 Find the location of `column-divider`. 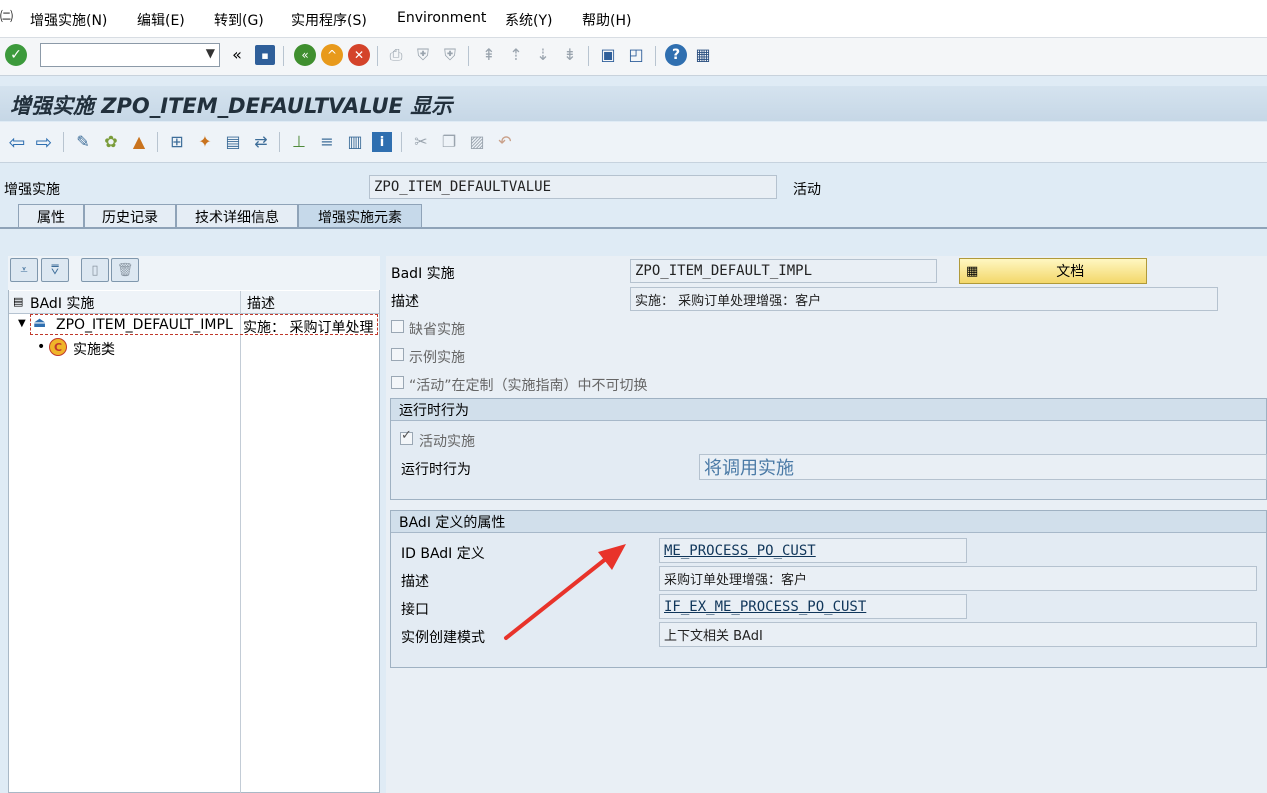

column-divider is located at coordinates (240, 542).